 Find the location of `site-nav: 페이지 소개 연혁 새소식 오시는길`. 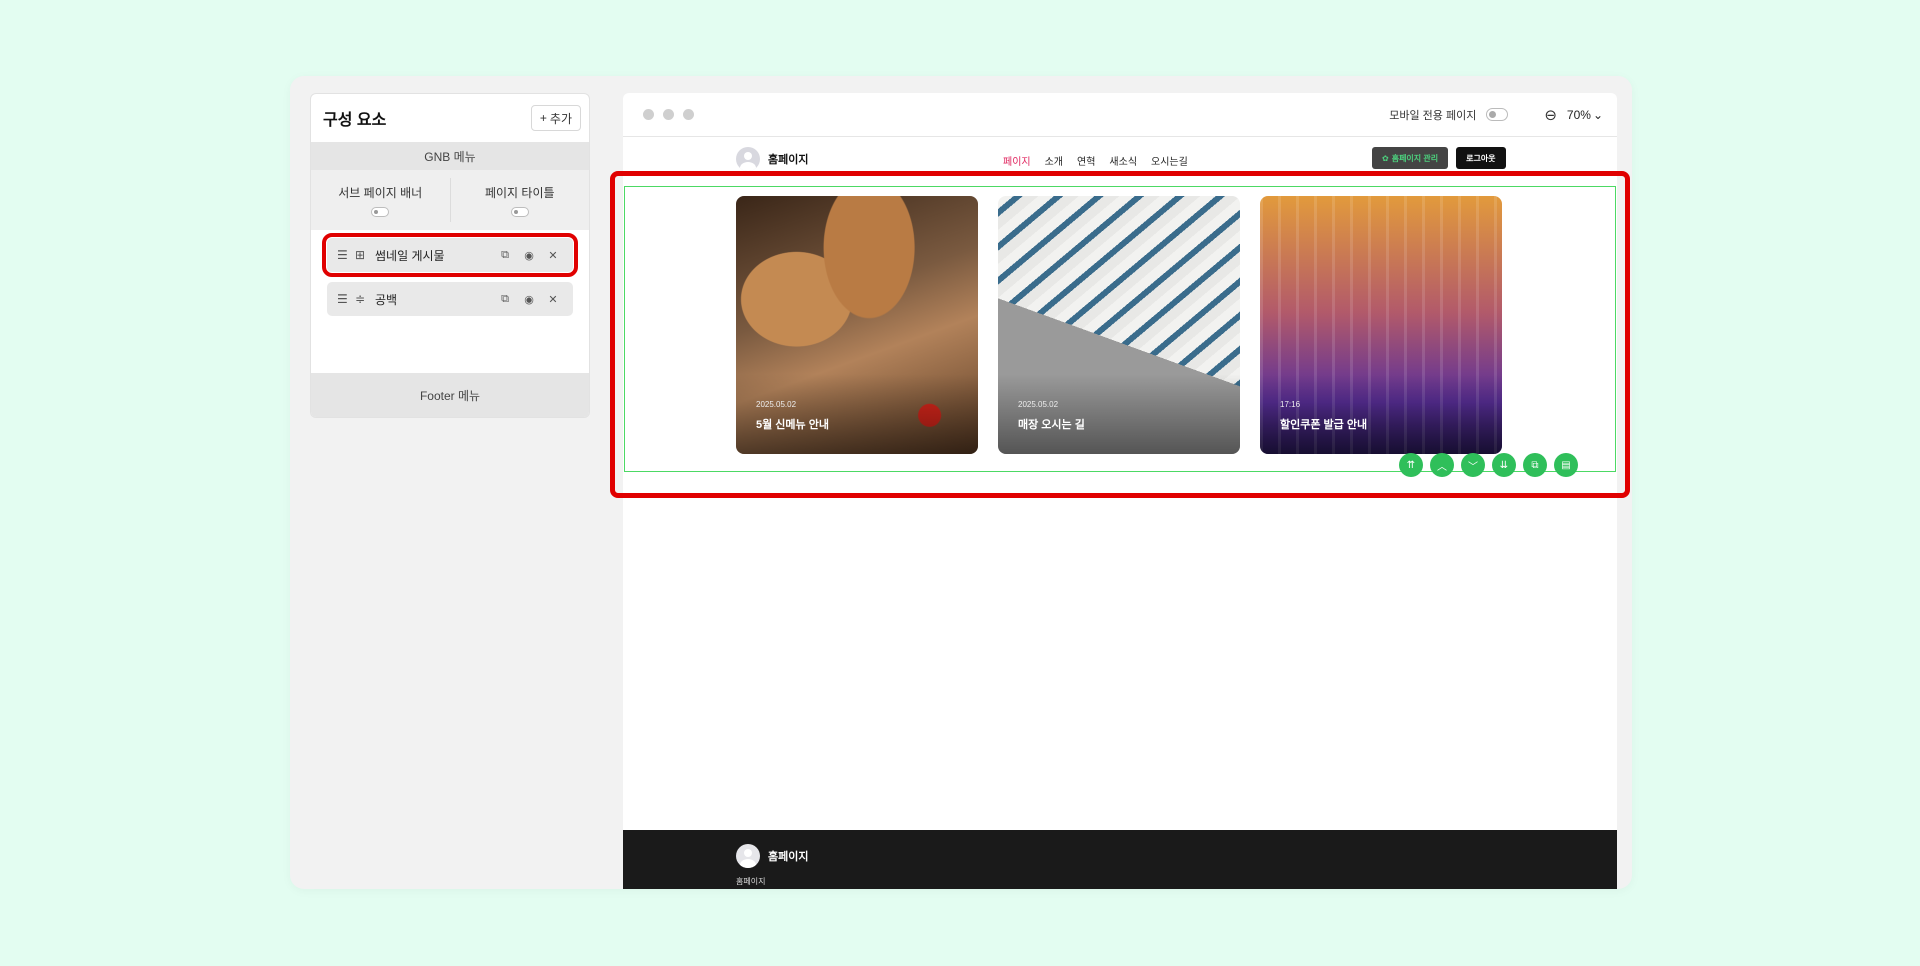

site-nav: 페이지 소개 연혁 새소식 오시는길 is located at coordinates (1095, 160).